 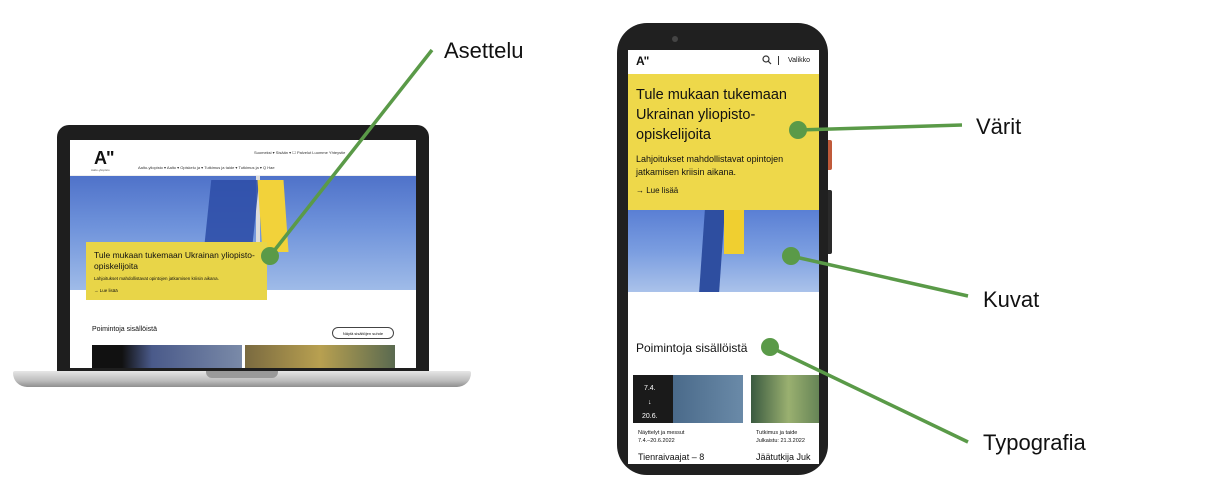 What do you see at coordinates (999, 126) in the screenshot?
I see `label-colors: Värit` at bounding box center [999, 126].